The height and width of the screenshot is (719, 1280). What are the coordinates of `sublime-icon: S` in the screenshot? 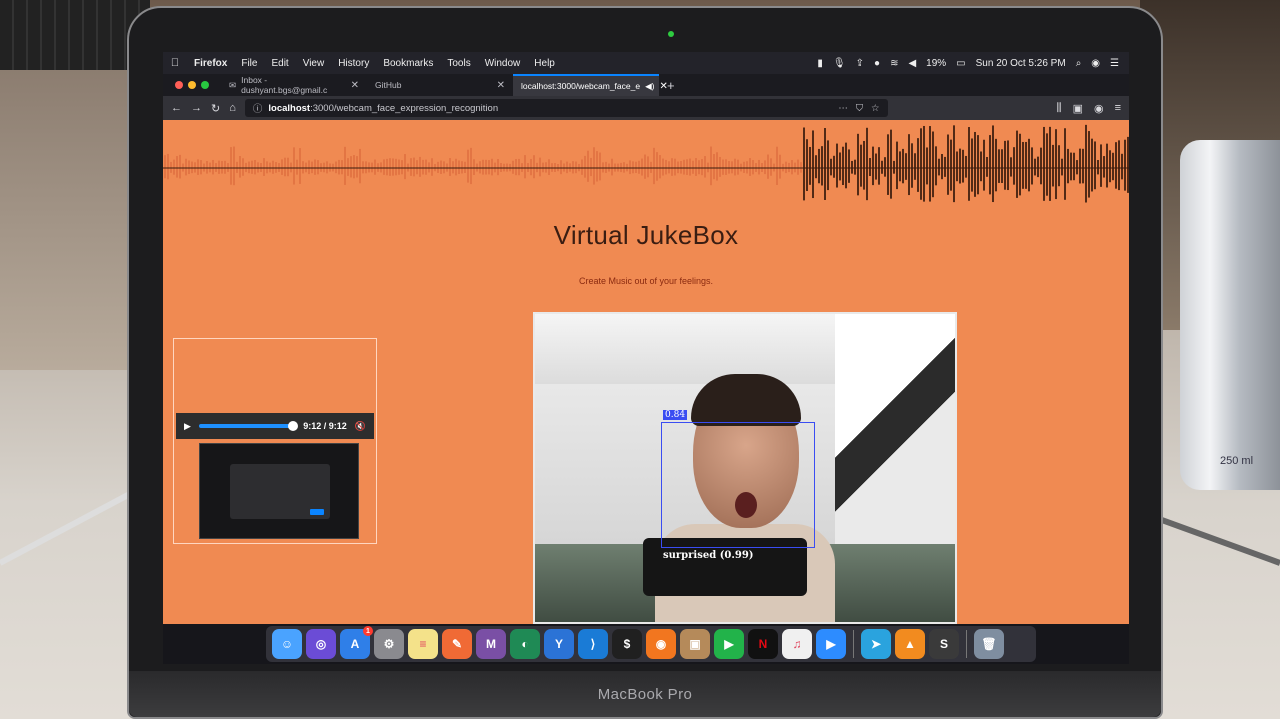 It's located at (944, 644).